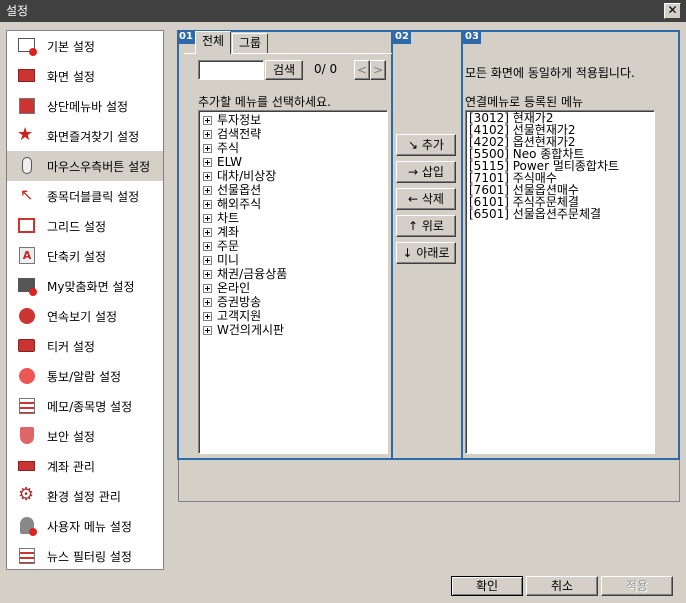 The height and width of the screenshot is (603, 686). What do you see at coordinates (89, 556) in the screenshot?
I see `sidebar-item-label: 뉴스 필터링 설정` at bounding box center [89, 556].